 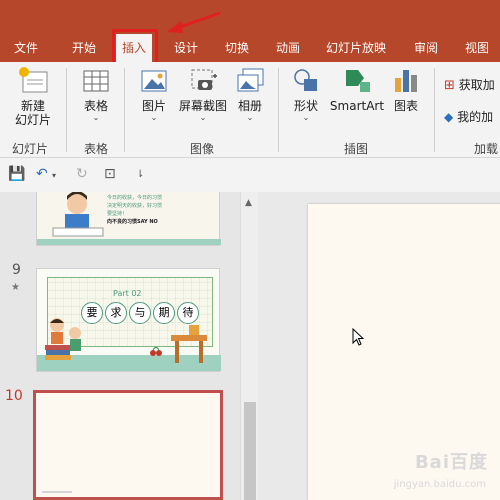 What do you see at coordinates (154, 81) in the screenshot?
I see `picture-icon` at bounding box center [154, 81].